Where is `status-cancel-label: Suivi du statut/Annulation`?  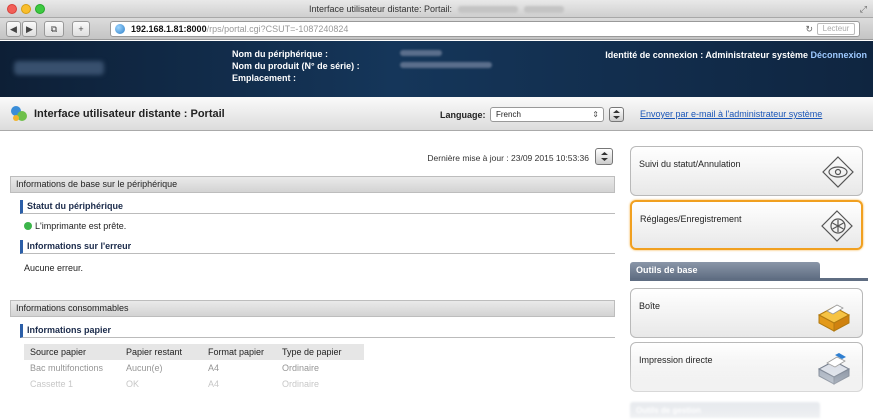 status-cancel-label: Suivi du statut/Annulation is located at coordinates (690, 164).